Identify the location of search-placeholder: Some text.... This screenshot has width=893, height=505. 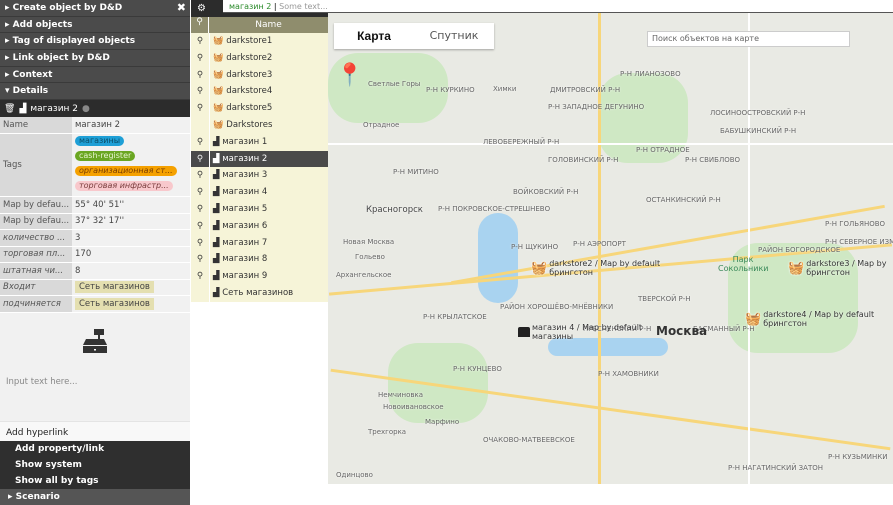
(303, 6).